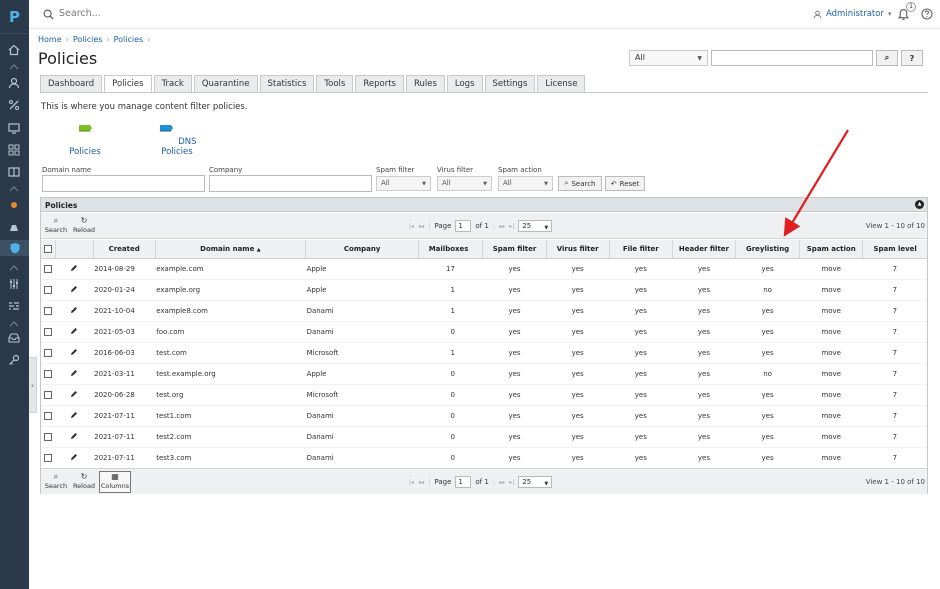 The width and height of the screenshot is (940, 589). Describe the element at coordinates (230, 374) in the screenshot. I see `cell-domain-name: test.example.org` at that location.